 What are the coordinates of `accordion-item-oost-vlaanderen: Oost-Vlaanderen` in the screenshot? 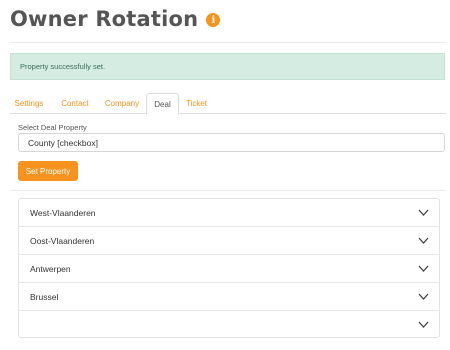 It's located at (229, 241).